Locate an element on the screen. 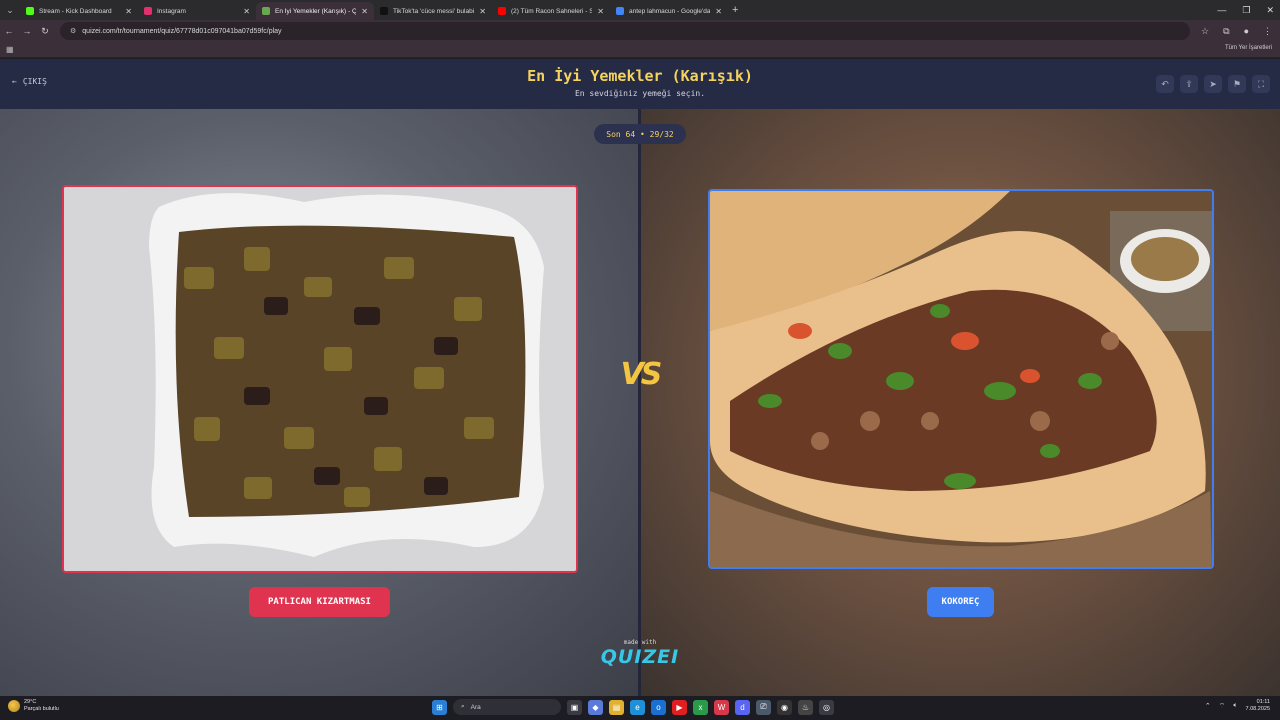 This screenshot has height=720, width=1280. wps-icon: W is located at coordinates (721, 707).